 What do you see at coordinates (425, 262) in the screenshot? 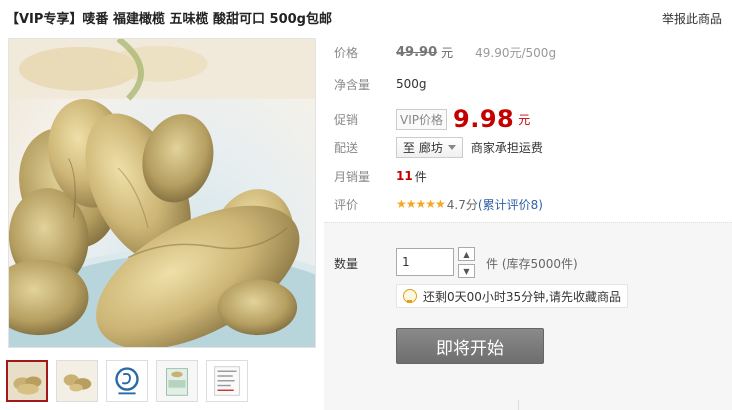
I see `quantity-input` at bounding box center [425, 262].